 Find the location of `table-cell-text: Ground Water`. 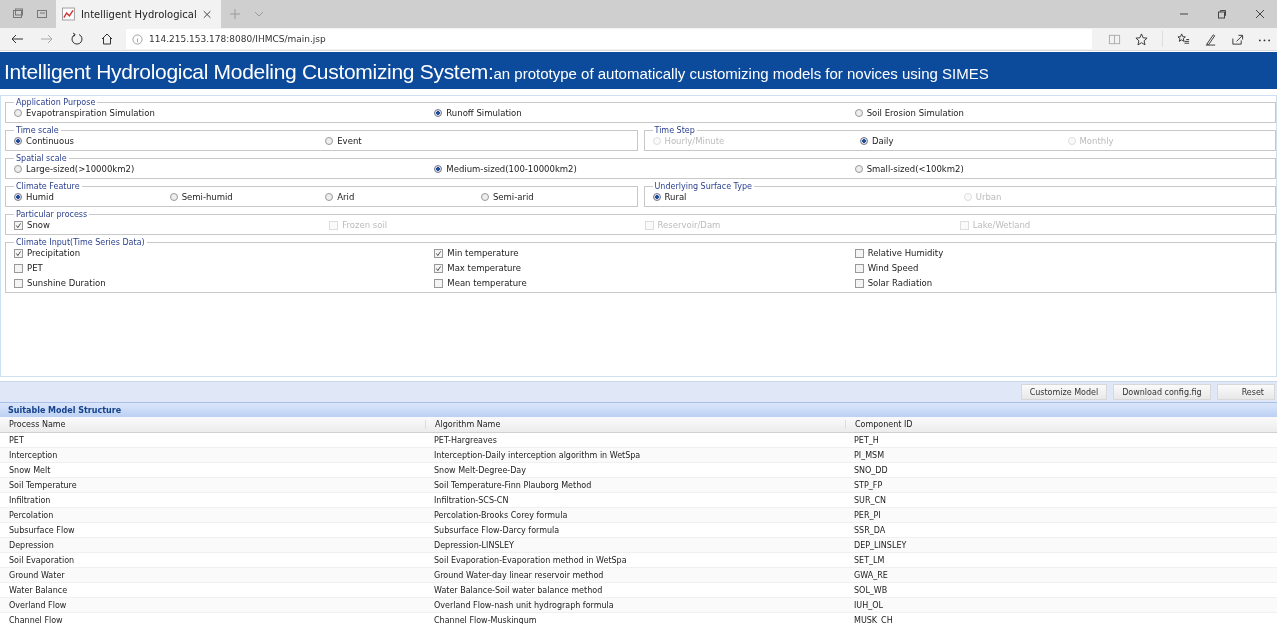

table-cell-text: Ground Water is located at coordinates (37, 575).